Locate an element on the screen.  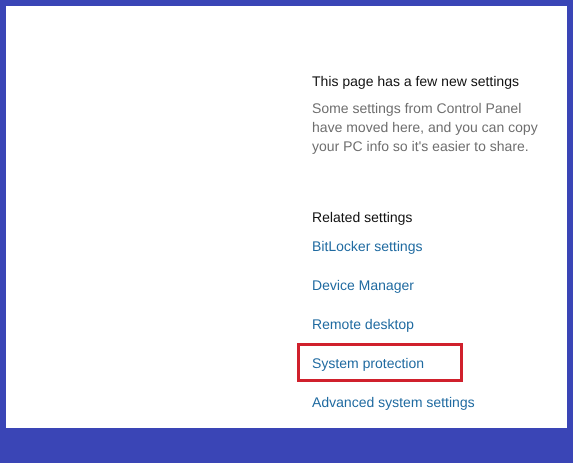
settings-link: Device Manager is located at coordinates (363, 285).